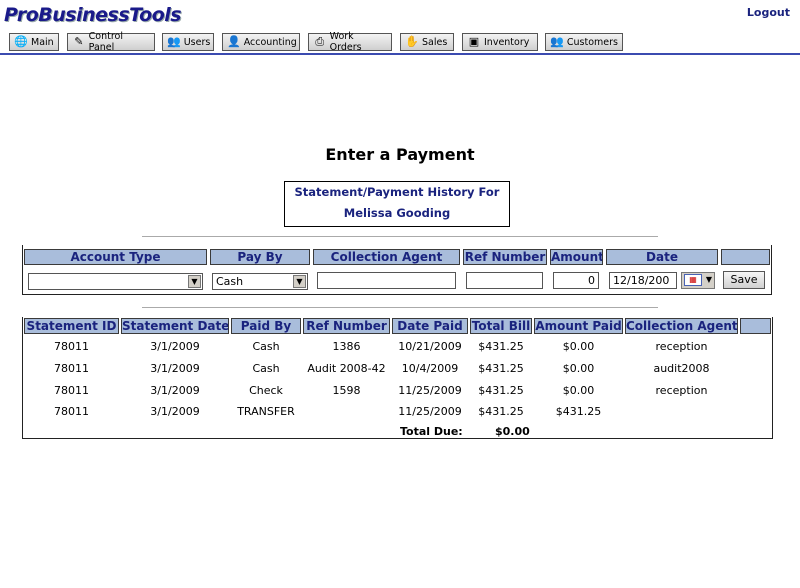 The image size is (800, 588). Describe the element at coordinates (188, 42) in the screenshot. I see `tab-users: 👥 Users` at that location.